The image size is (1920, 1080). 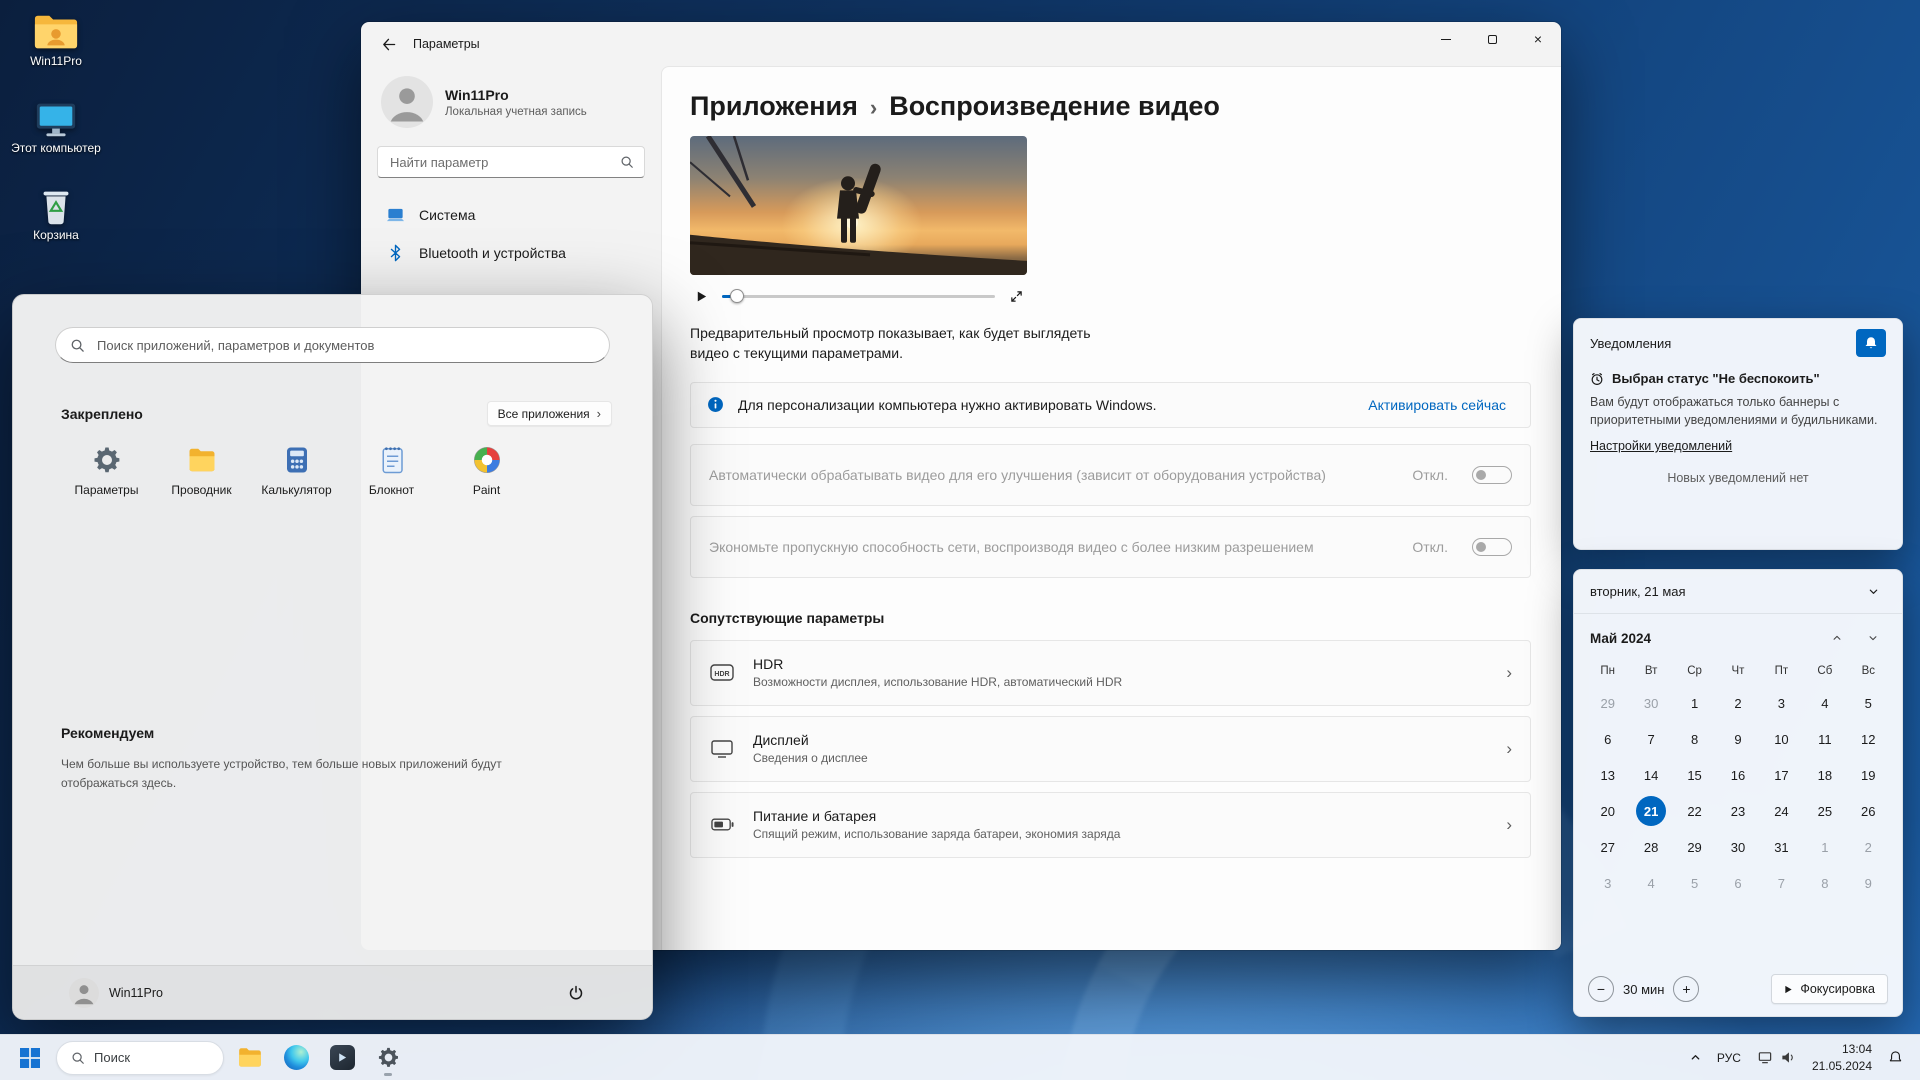 I want to click on battery-icon, so click(x=722, y=824).